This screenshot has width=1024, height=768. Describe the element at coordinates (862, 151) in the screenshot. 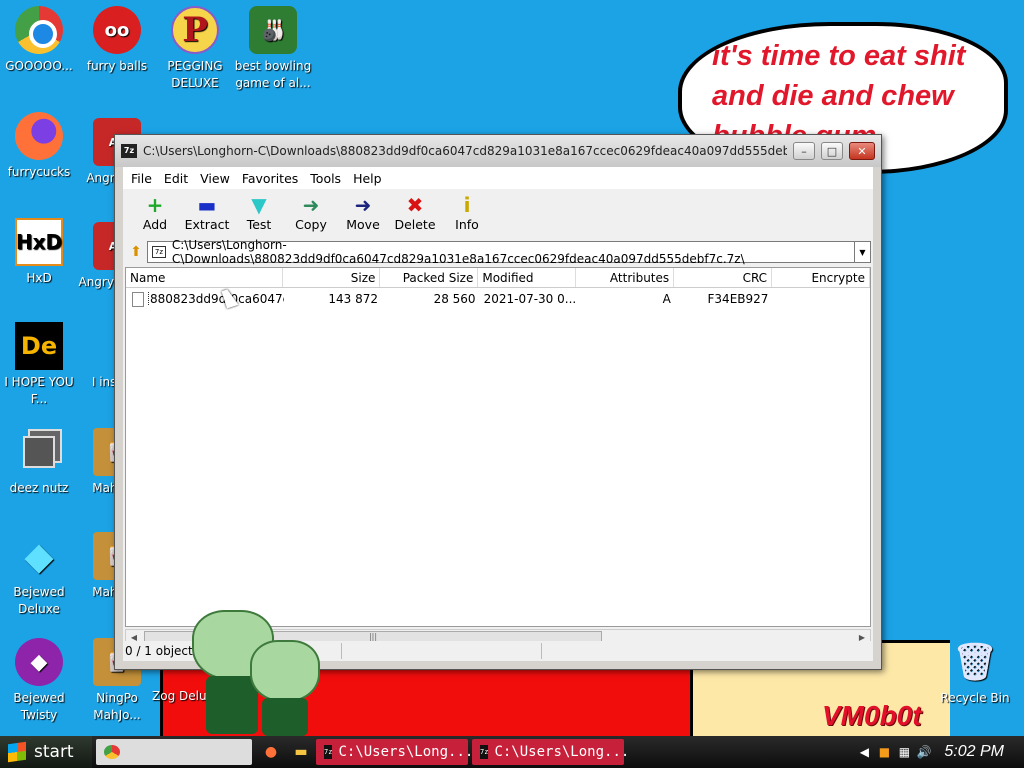

I see `close-button: ✕` at that location.